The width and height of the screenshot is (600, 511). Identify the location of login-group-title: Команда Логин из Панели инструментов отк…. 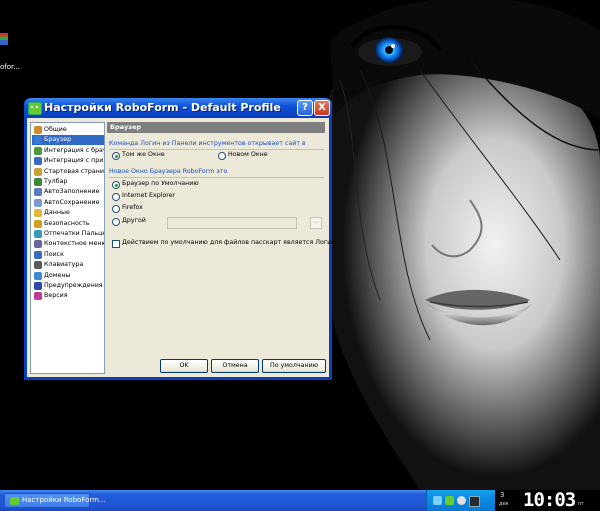
(207, 143).